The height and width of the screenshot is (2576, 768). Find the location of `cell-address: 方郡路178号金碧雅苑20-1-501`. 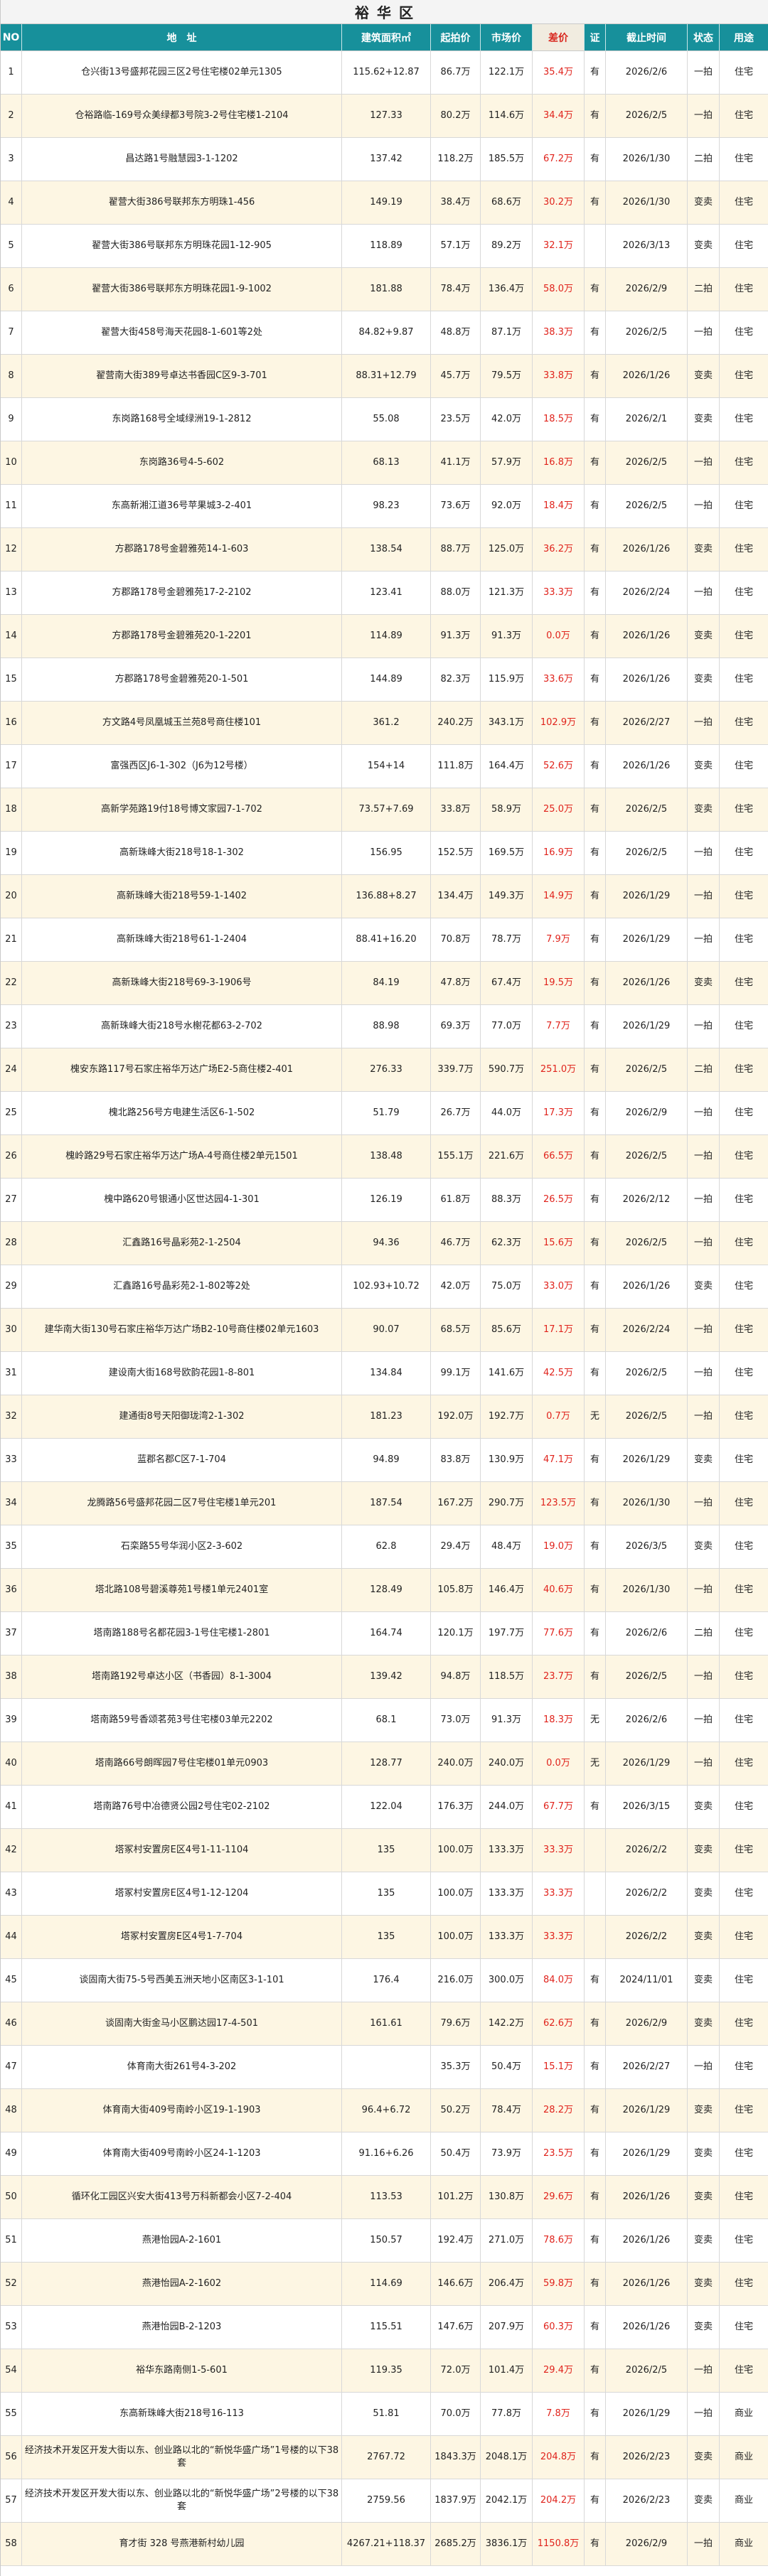

cell-address: 方郡路178号金碧雅苑20-1-501 is located at coordinates (182, 680).